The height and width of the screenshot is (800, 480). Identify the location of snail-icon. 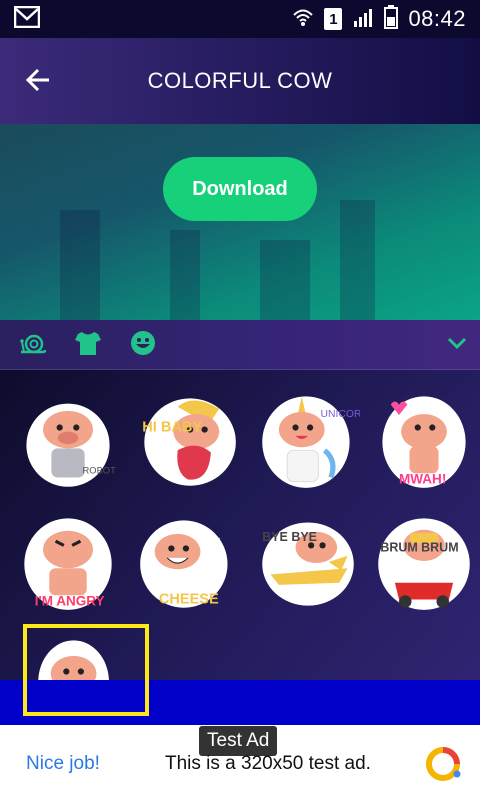
(33, 345).